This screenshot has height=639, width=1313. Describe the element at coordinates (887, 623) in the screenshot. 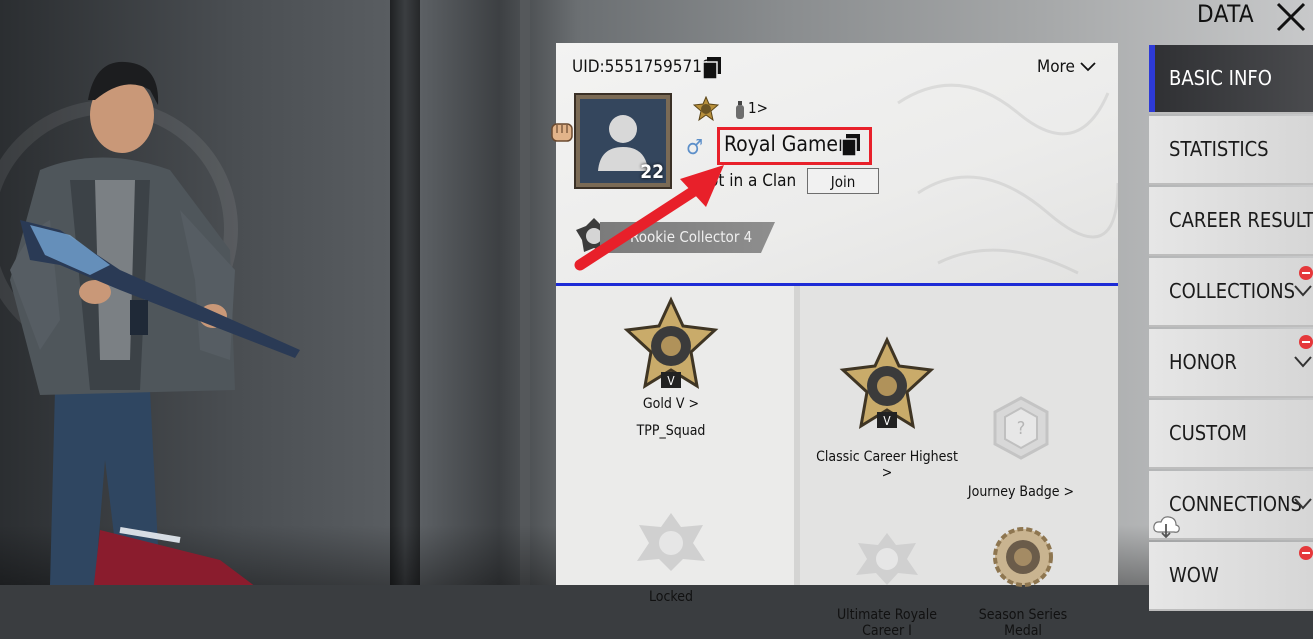

I see `ultimate-royale-label: Ultimate Royale Career I` at that location.